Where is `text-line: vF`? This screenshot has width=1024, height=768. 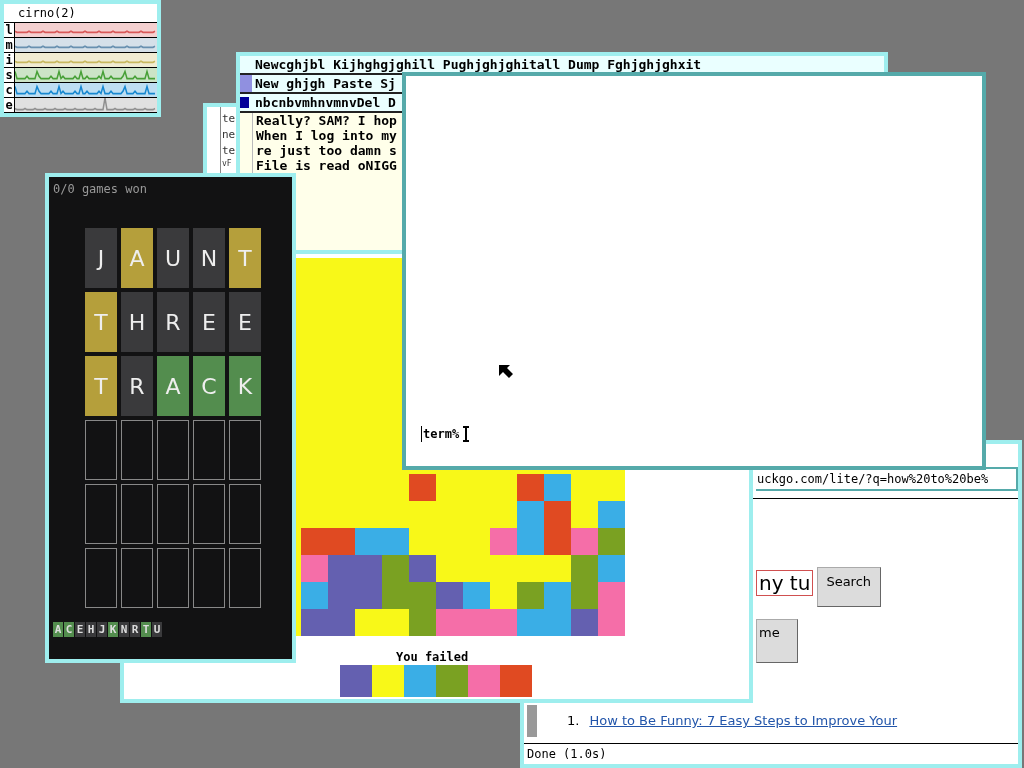
text-line: vF is located at coordinates (227, 164).